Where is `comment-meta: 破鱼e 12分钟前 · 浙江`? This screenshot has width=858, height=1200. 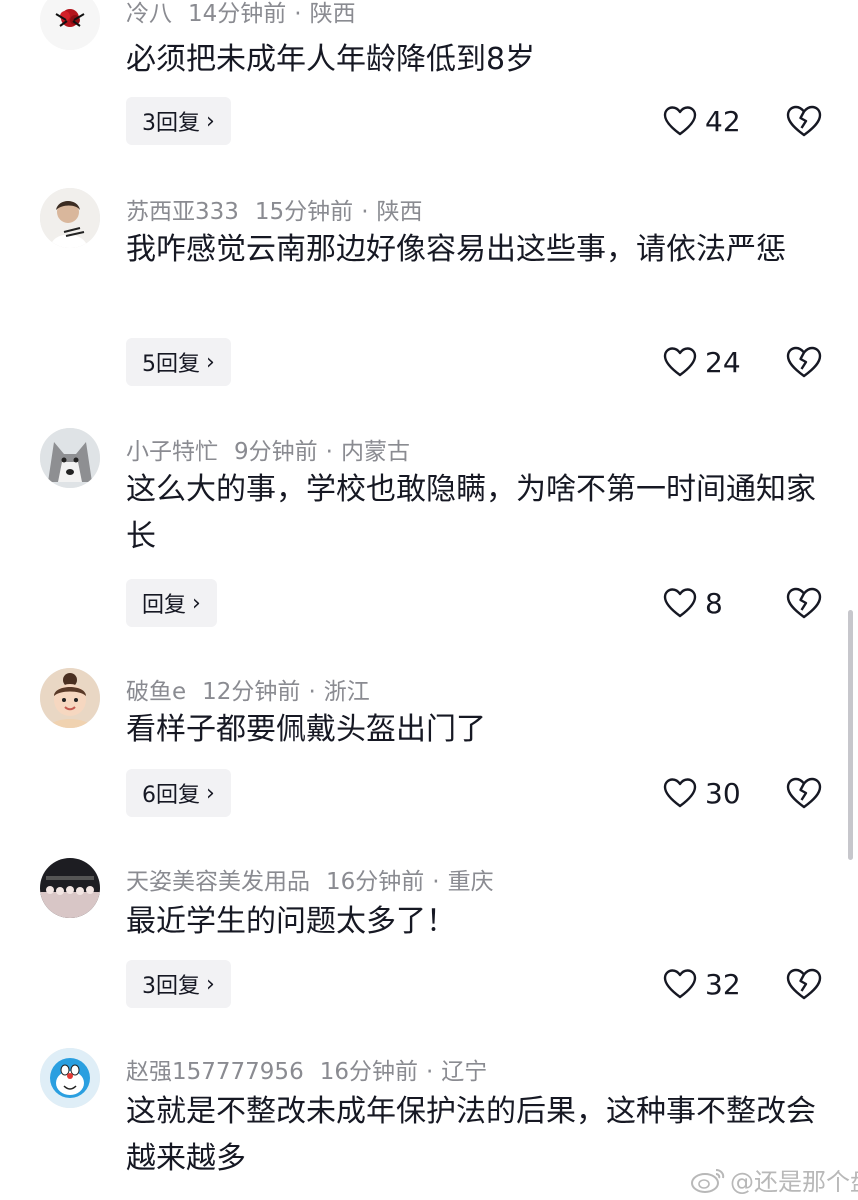 comment-meta: 破鱼e 12分钟前 · 浙江 is located at coordinates (248, 692).